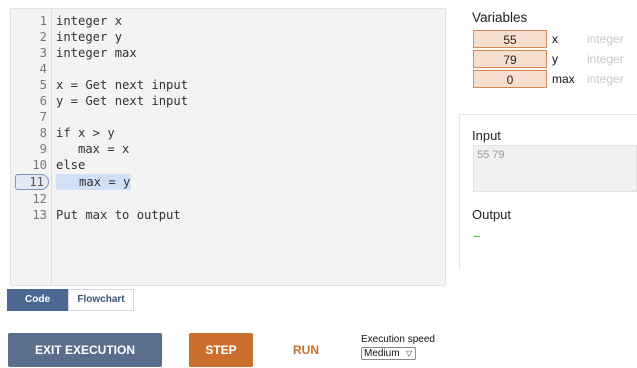 The image size is (637, 368). I want to click on variable-name: y, so click(555, 59).